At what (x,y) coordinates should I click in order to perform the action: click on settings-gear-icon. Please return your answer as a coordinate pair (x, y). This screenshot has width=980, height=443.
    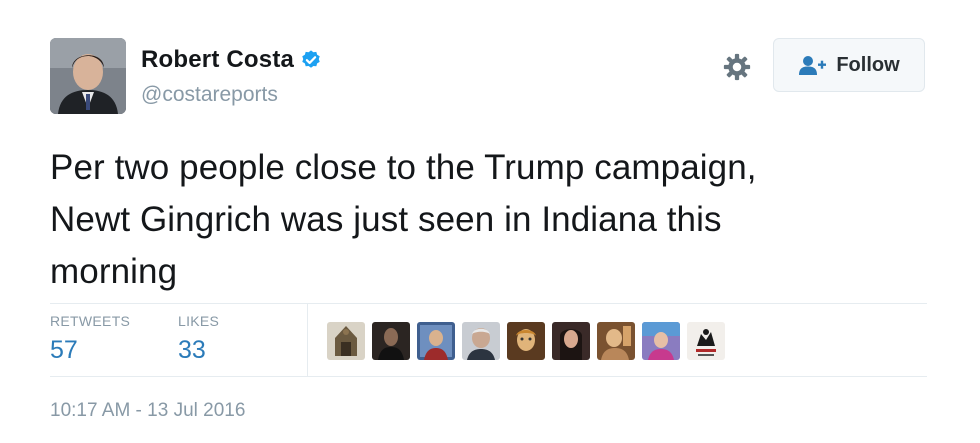
    Looking at the image, I should click on (737, 67).